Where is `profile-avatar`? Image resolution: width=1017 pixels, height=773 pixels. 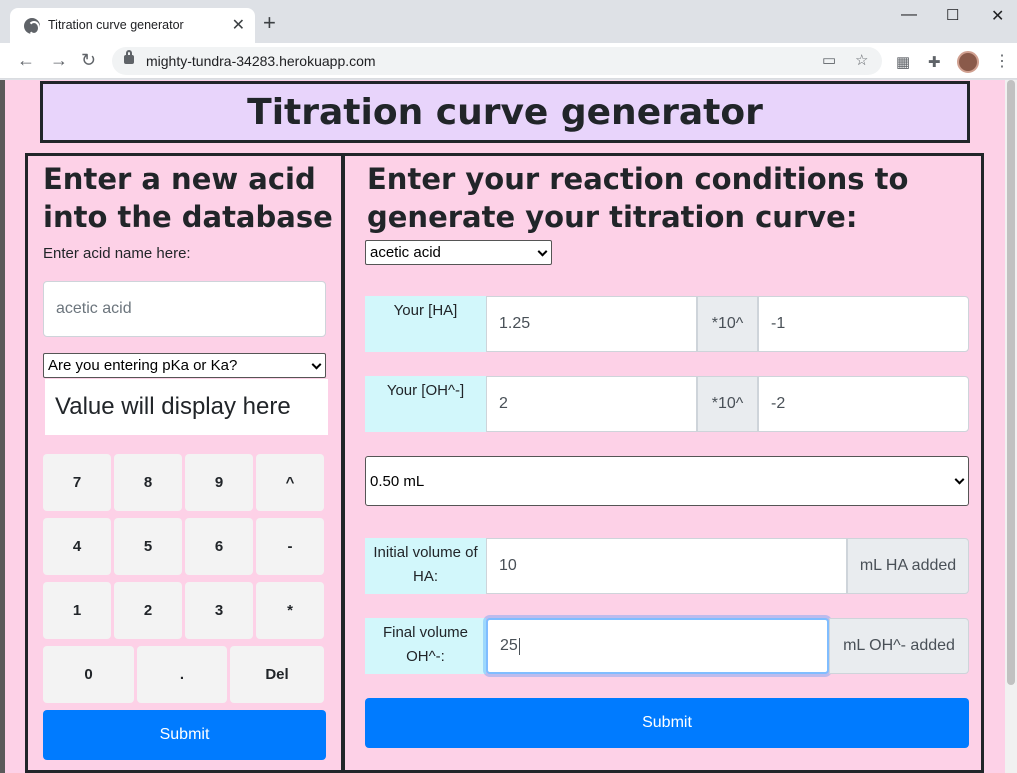
profile-avatar is located at coordinates (968, 62).